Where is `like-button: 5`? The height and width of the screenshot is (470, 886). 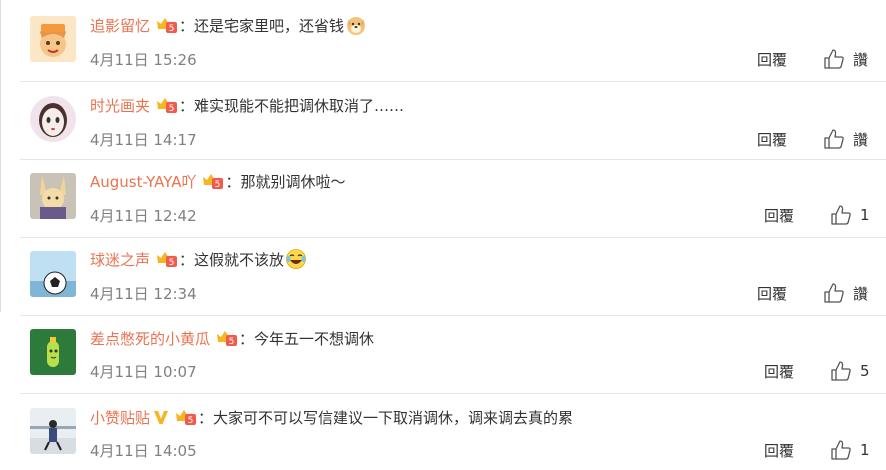 like-button: 5 is located at coordinates (850, 371).